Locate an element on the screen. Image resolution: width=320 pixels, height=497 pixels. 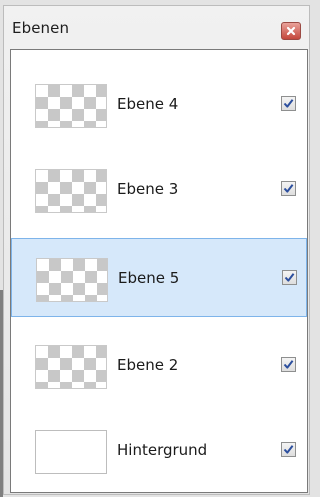
layer-row: Hintergrund is located at coordinates (159, 449).